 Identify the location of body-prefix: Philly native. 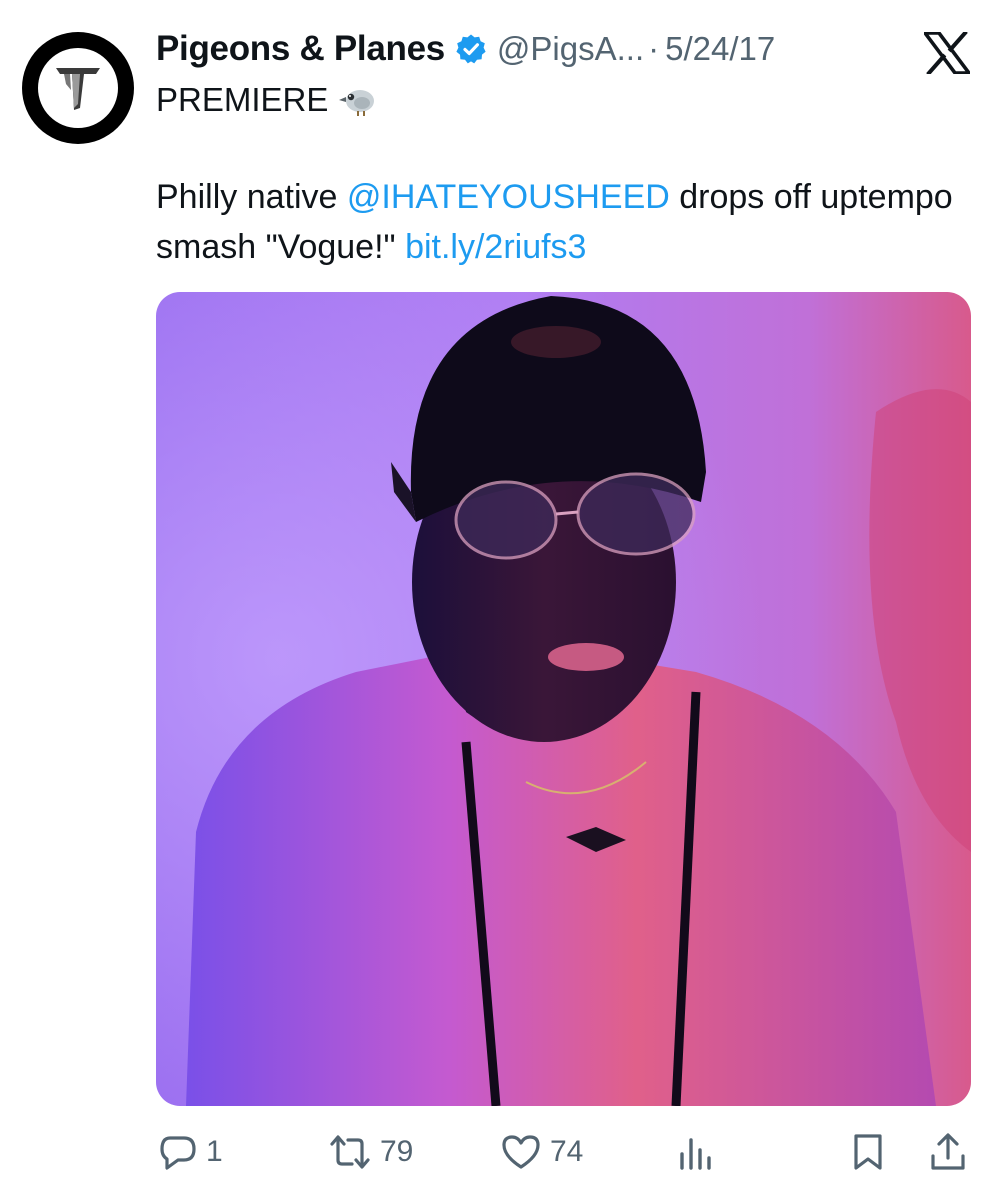
(251, 197).